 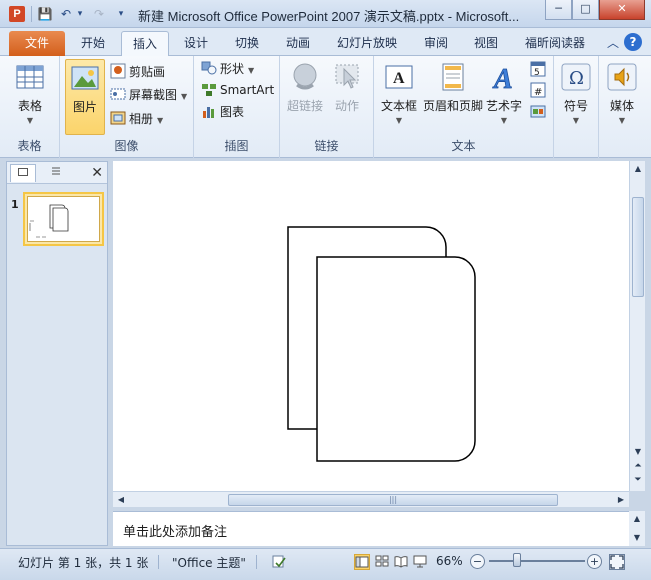 What do you see at coordinates (613, 42) in the screenshot?
I see `minimize-ribbon-icon: ︿` at bounding box center [613, 42].